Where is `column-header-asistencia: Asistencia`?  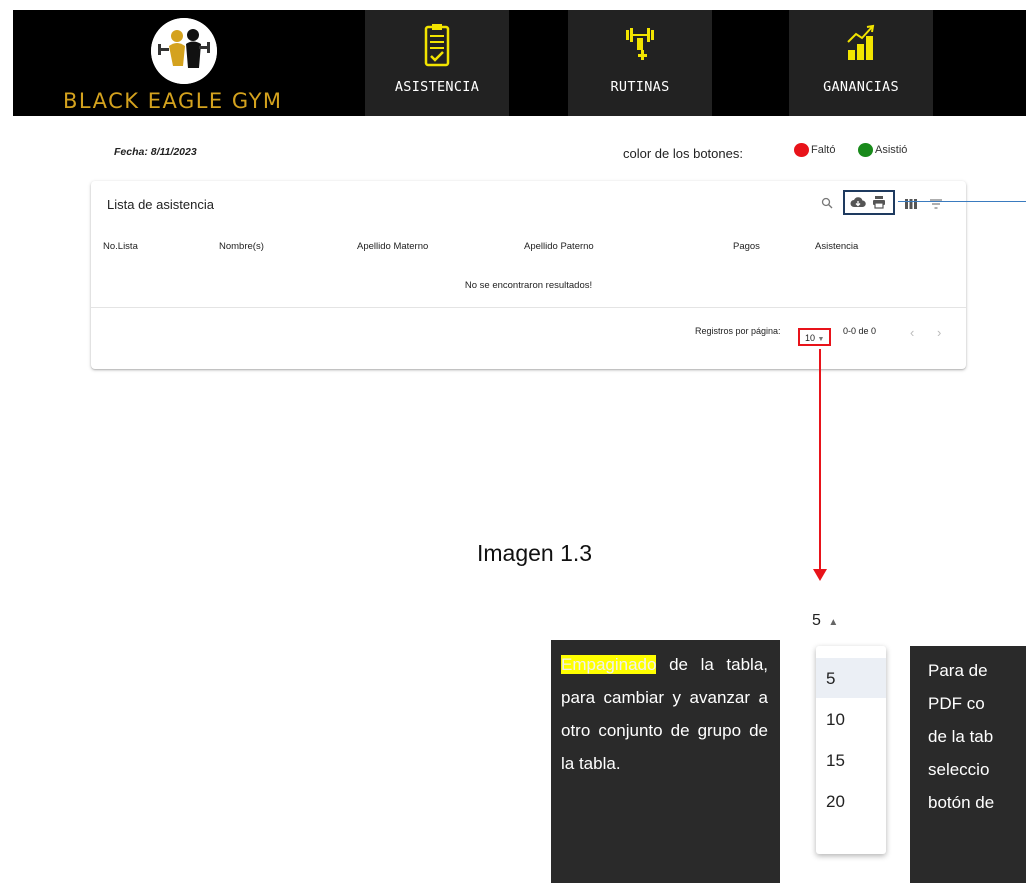
column-header-asistencia: Asistencia is located at coordinates (836, 246).